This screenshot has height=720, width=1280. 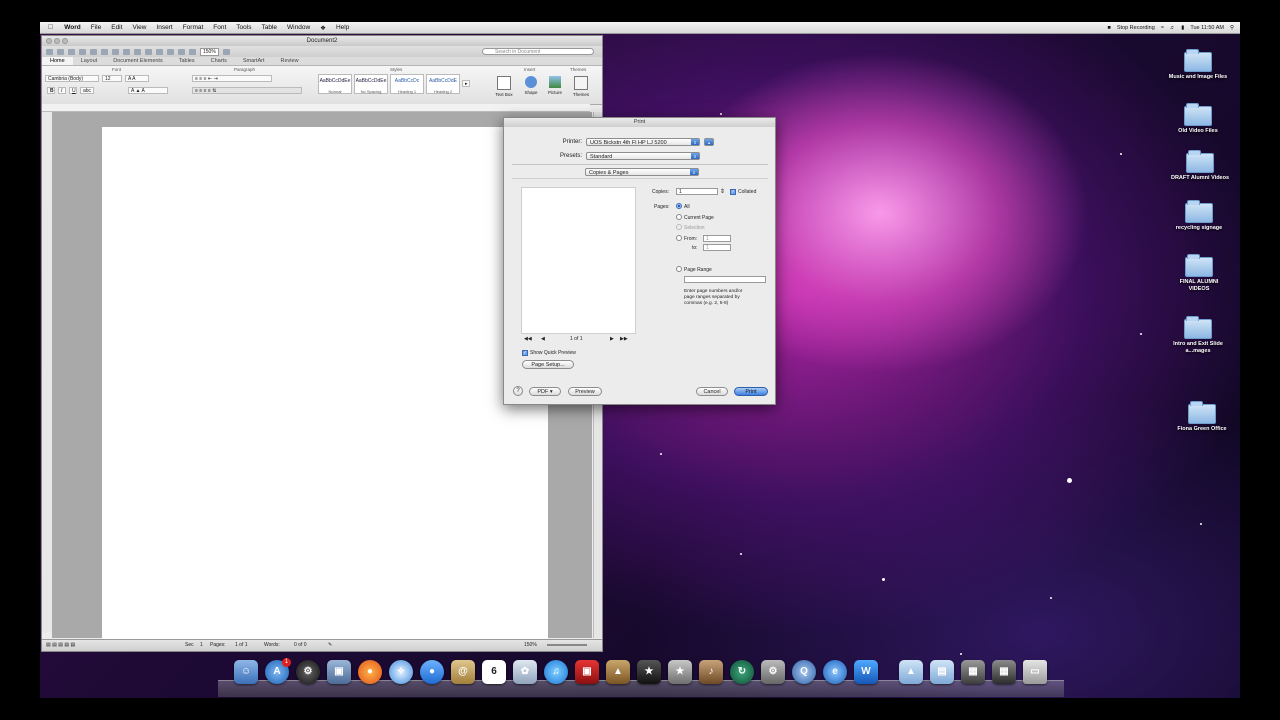 I want to click on tab-charts: Charts, so click(x=219, y=61).